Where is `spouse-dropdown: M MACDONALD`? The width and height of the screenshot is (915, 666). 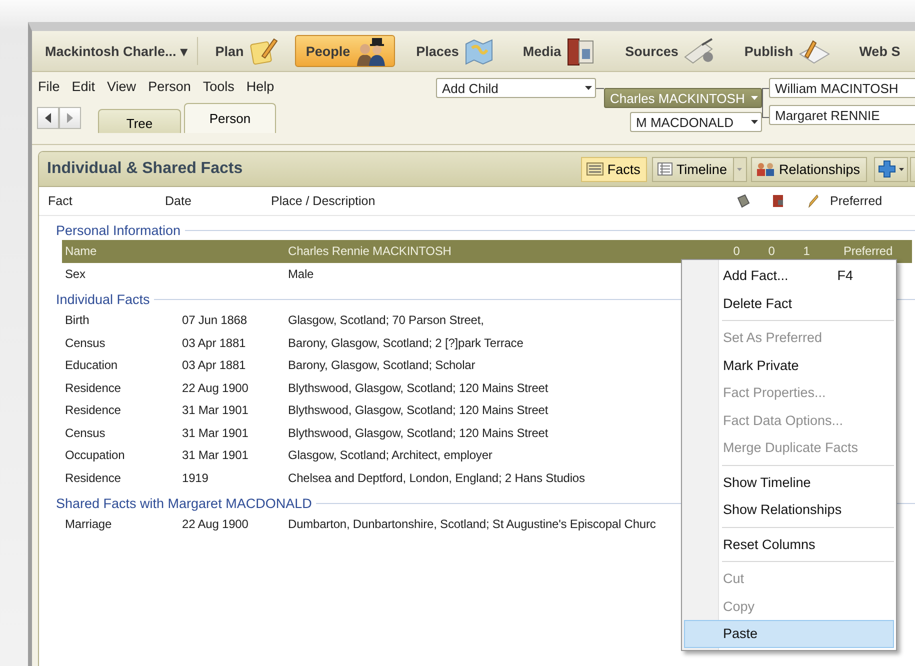 spouse-dropdown: M MACDONALD is located at coordinates (696, 122).